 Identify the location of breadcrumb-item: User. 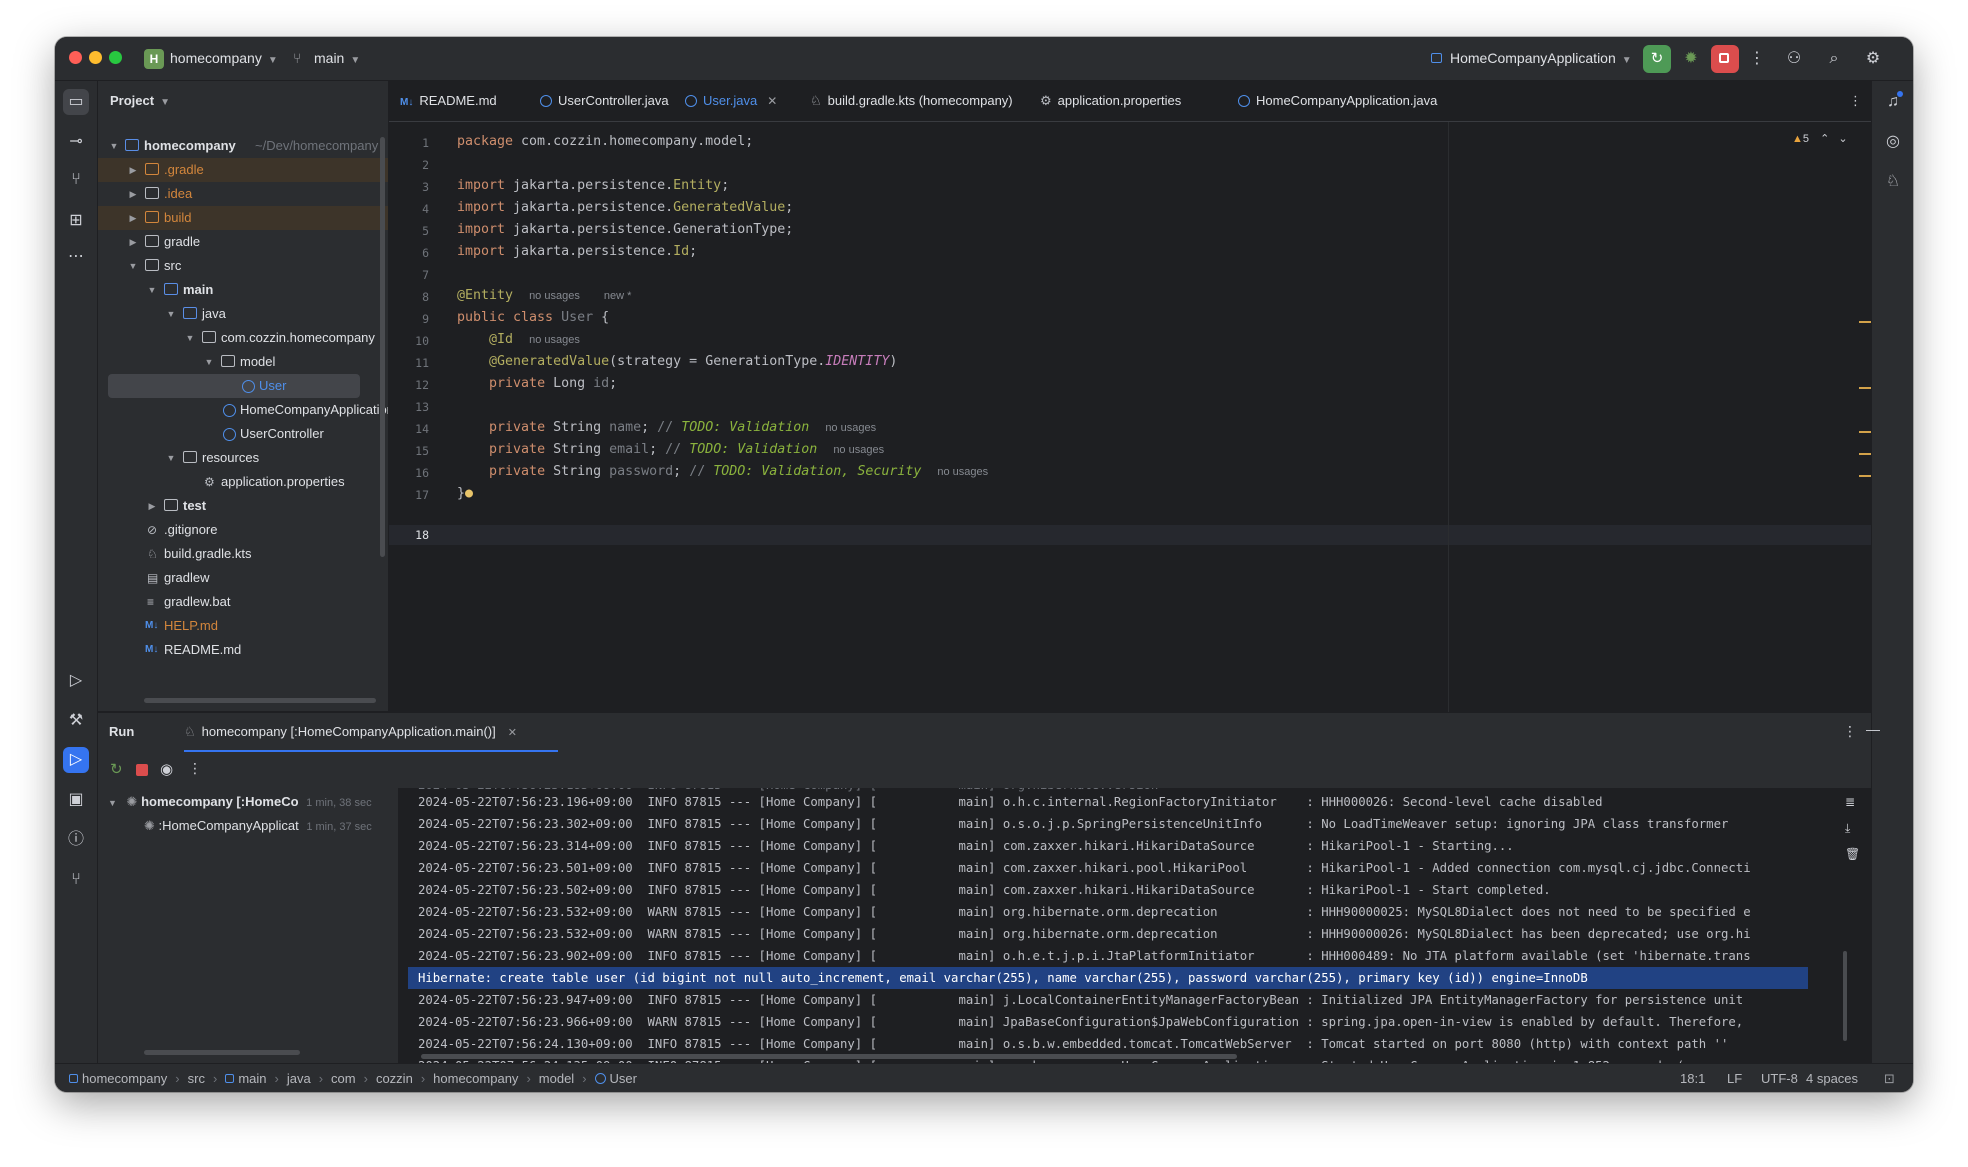
(623, 1078).